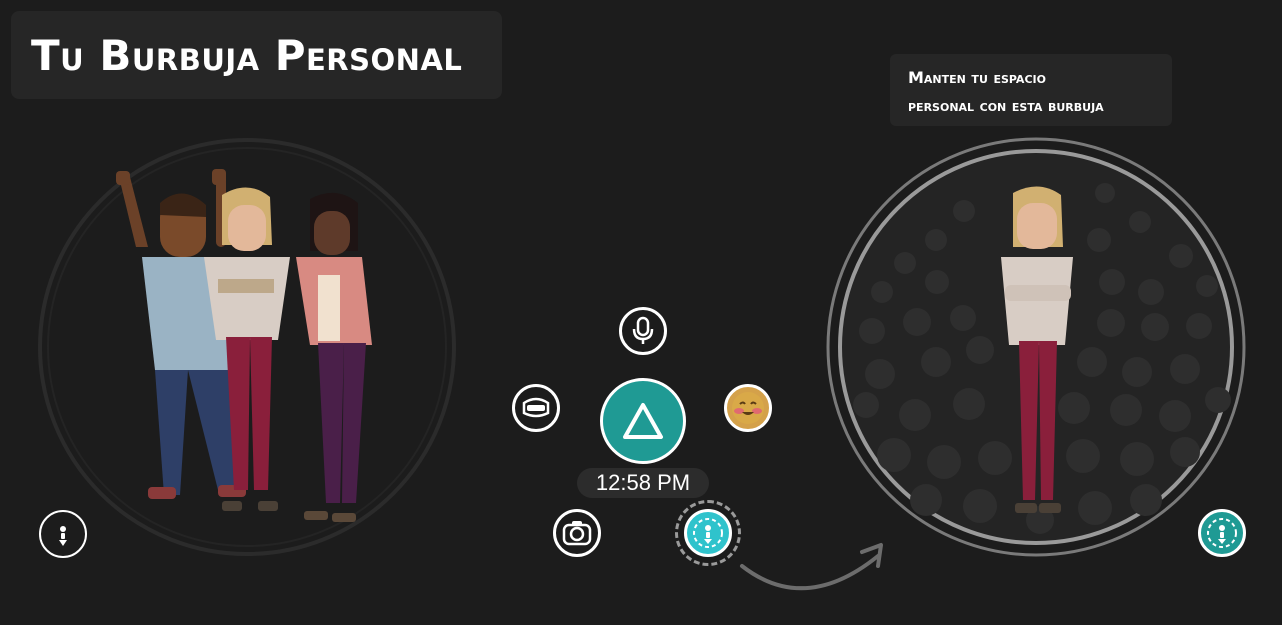 The height and width of the screenshot is (625, 1282). I want to click on clock: 12:58 PM, so click(643, 483).